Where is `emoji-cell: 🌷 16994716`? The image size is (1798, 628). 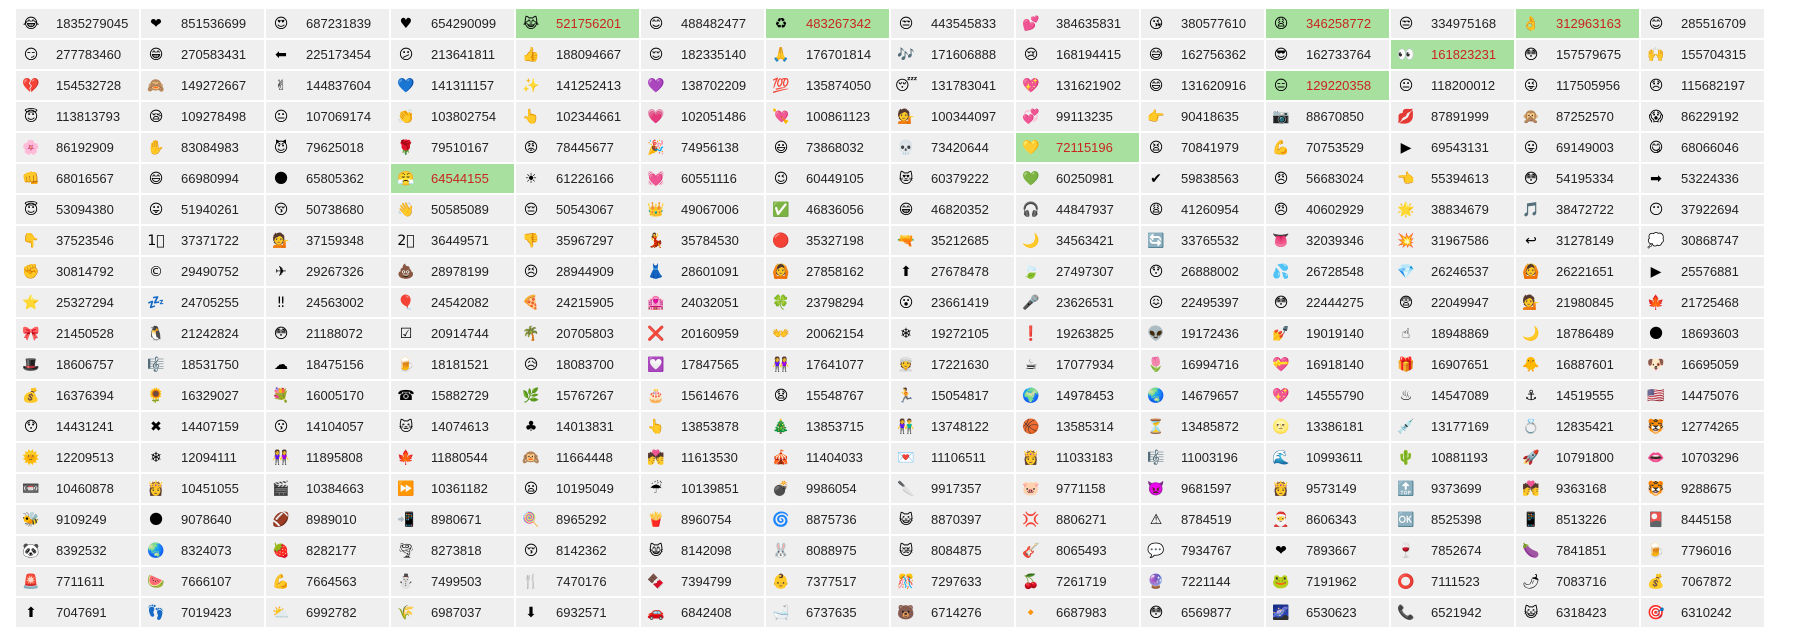
emoji-cell: 🌷 16994716 is located at coordinates (1202, 364).